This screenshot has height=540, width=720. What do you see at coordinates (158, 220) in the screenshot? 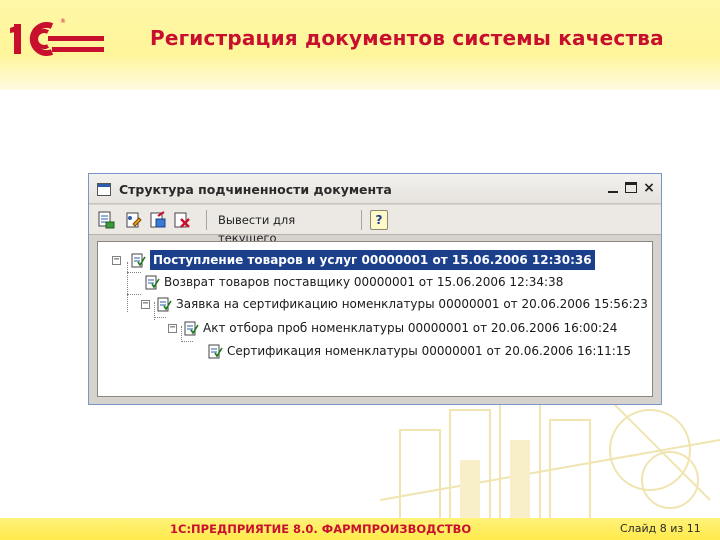
I see `edit-document-icon` at bounding box center [158, 220].